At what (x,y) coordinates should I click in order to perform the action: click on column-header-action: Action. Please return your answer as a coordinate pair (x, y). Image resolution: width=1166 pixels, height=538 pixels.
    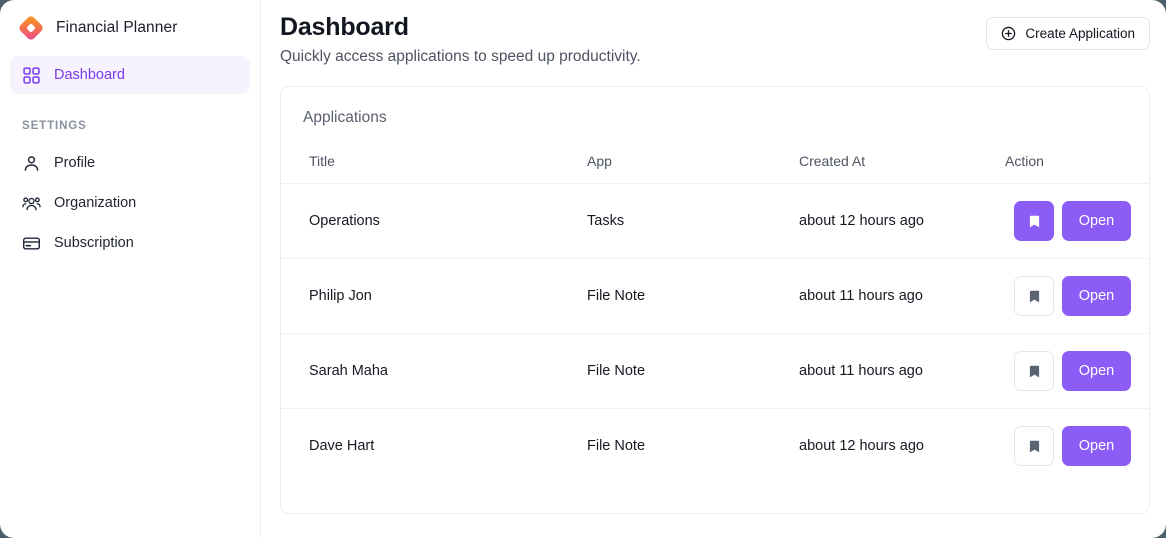
    Looking at the image, I should click on (1077, 155).